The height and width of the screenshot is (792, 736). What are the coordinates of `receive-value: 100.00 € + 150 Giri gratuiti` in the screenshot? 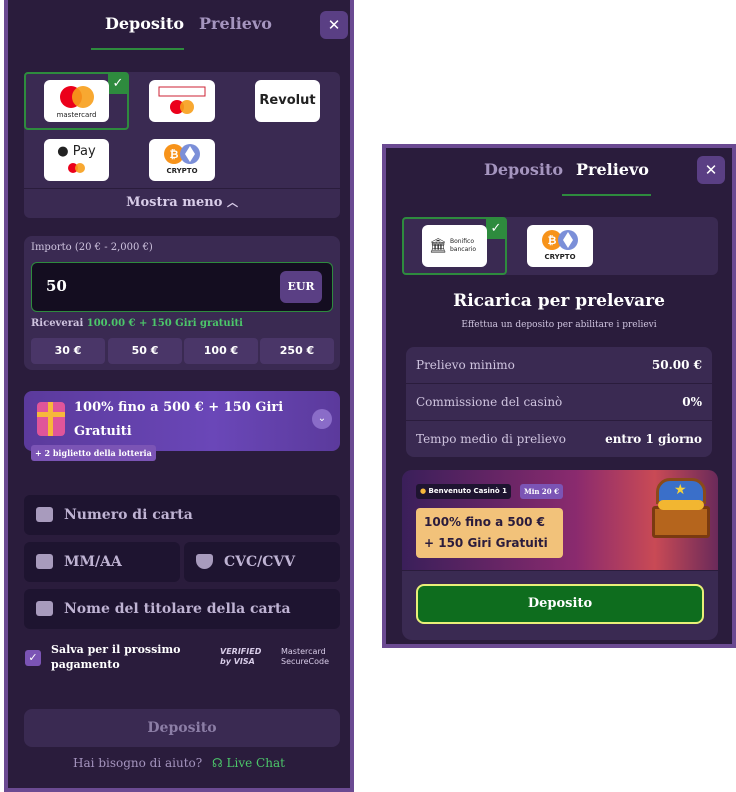 It's located at (164, 323).